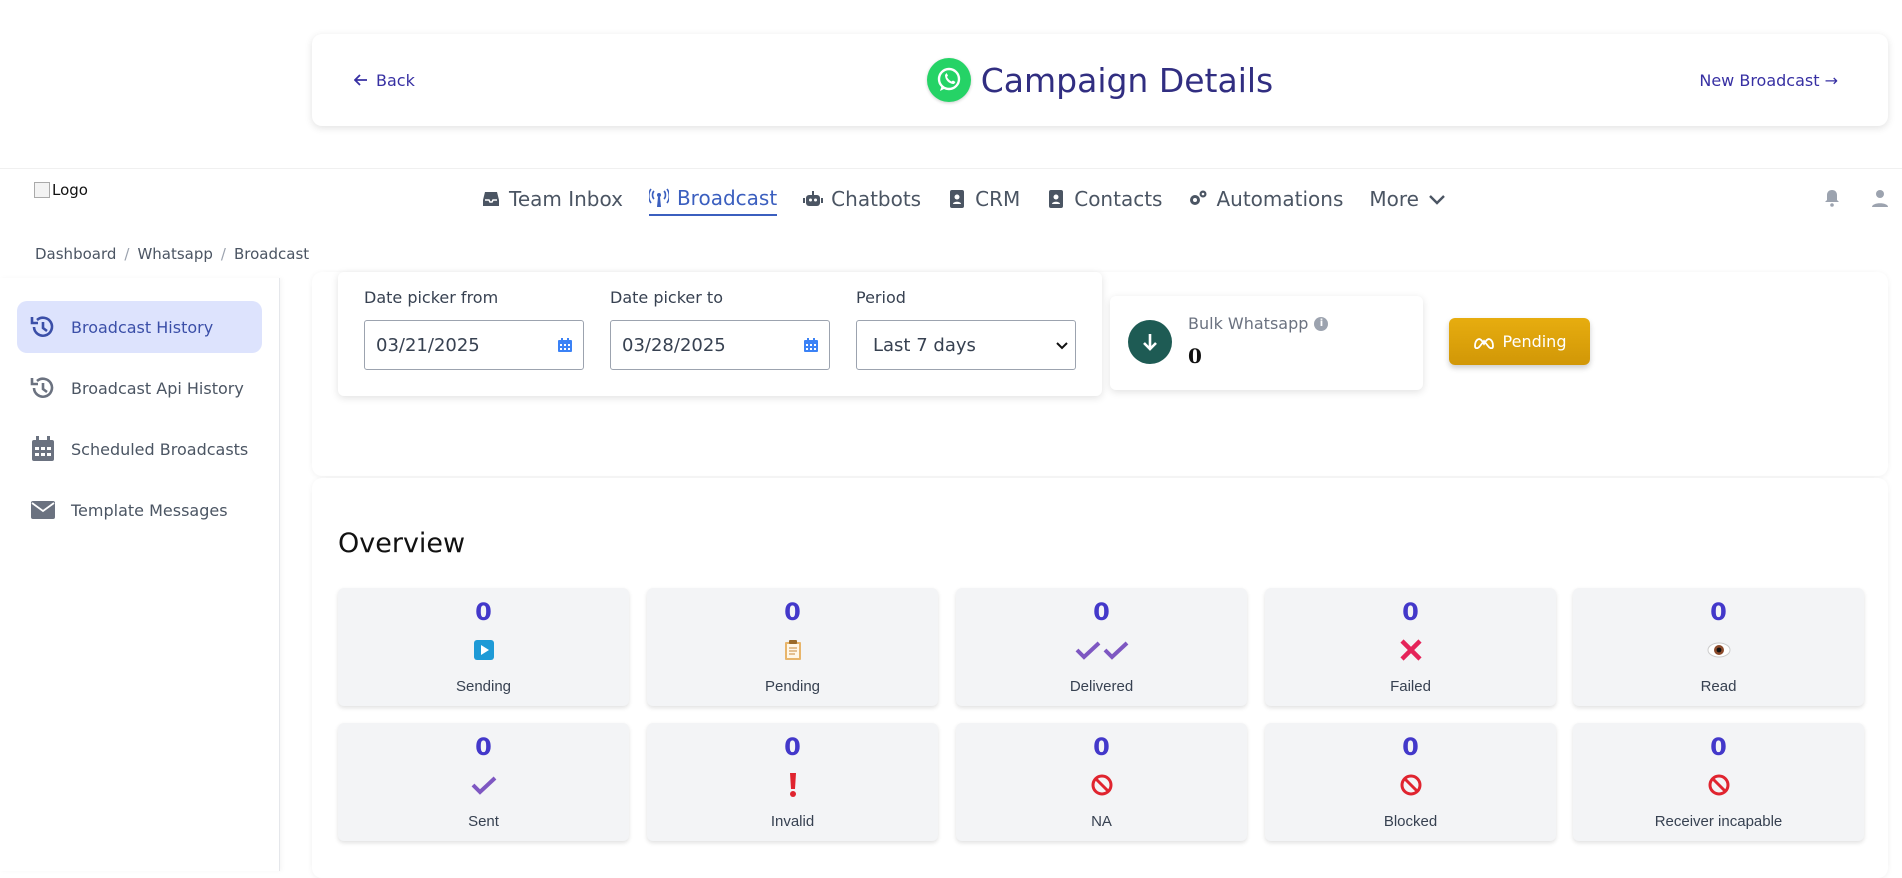  What do you see at coordinates (75, 254) in the screenshot?
I see `breadcrumb-dashboard: Dashboard` at bounding box center [75, 254].